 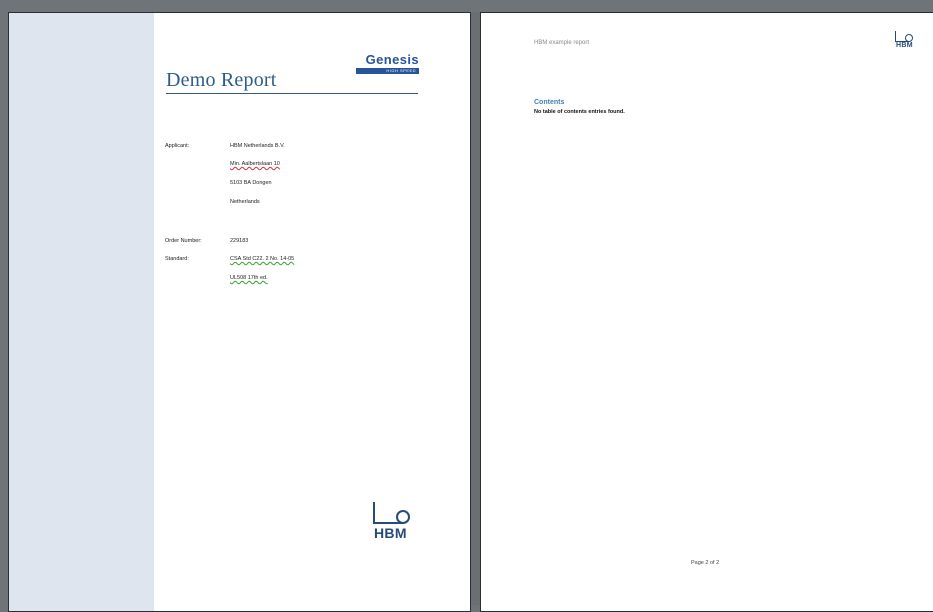 I want to click on page-footer: Page 2 of 2, so click(x=705, y=563).